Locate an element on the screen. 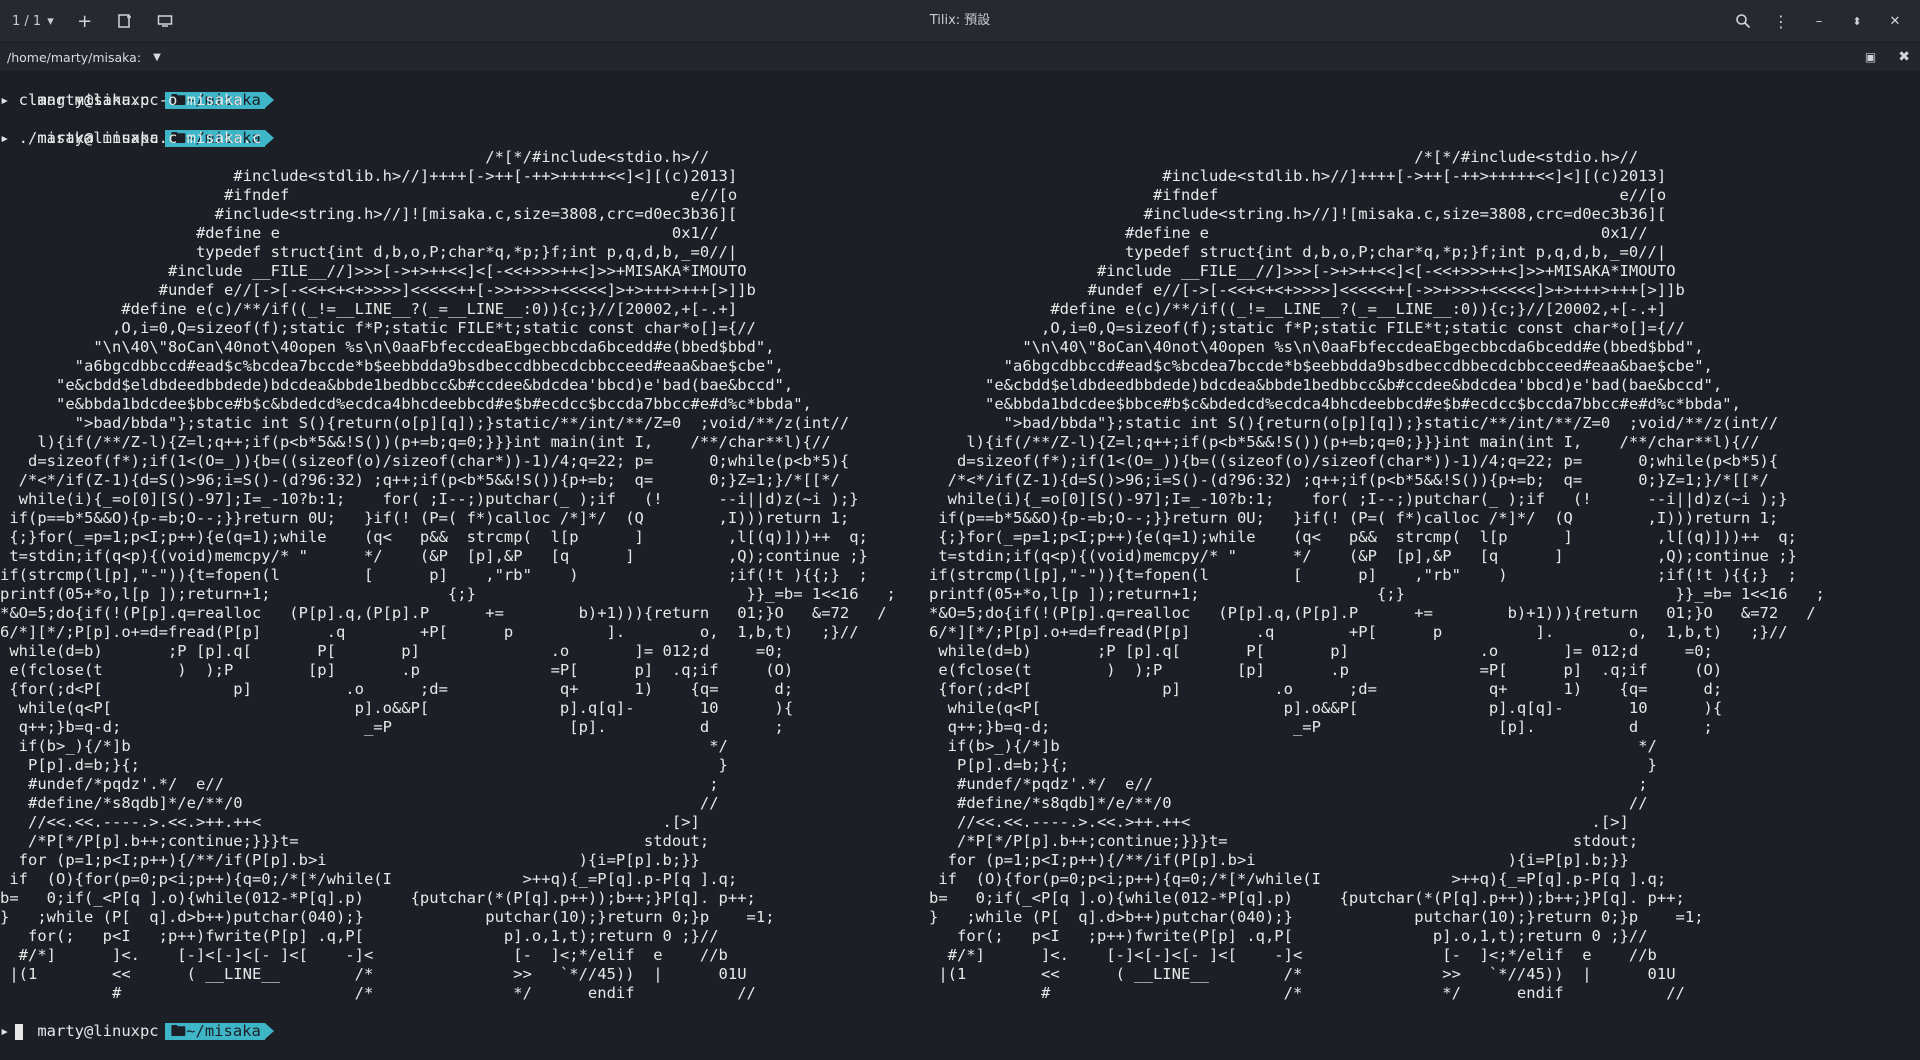 The height and width of the screenshot is (1060, 1920). plus-icon: + is located at coordinates (85, 21).